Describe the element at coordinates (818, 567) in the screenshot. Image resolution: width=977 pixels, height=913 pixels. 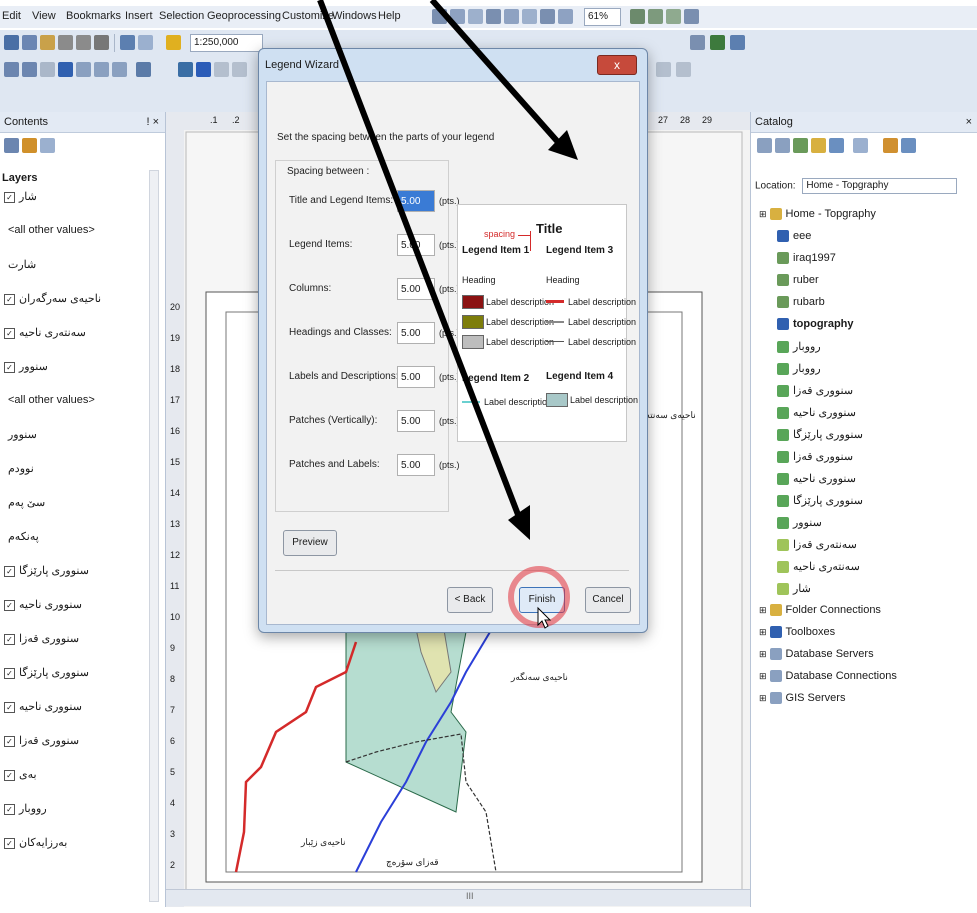
I see `catalog-tree-item: سەنتەری ناحیە` at that location.